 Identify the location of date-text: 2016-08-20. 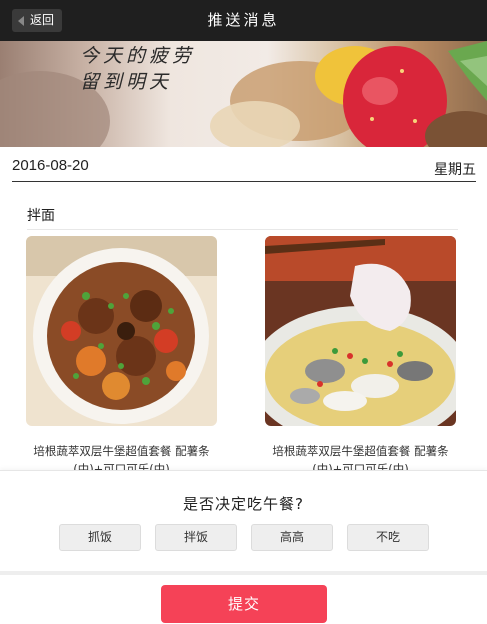
(50, 165).